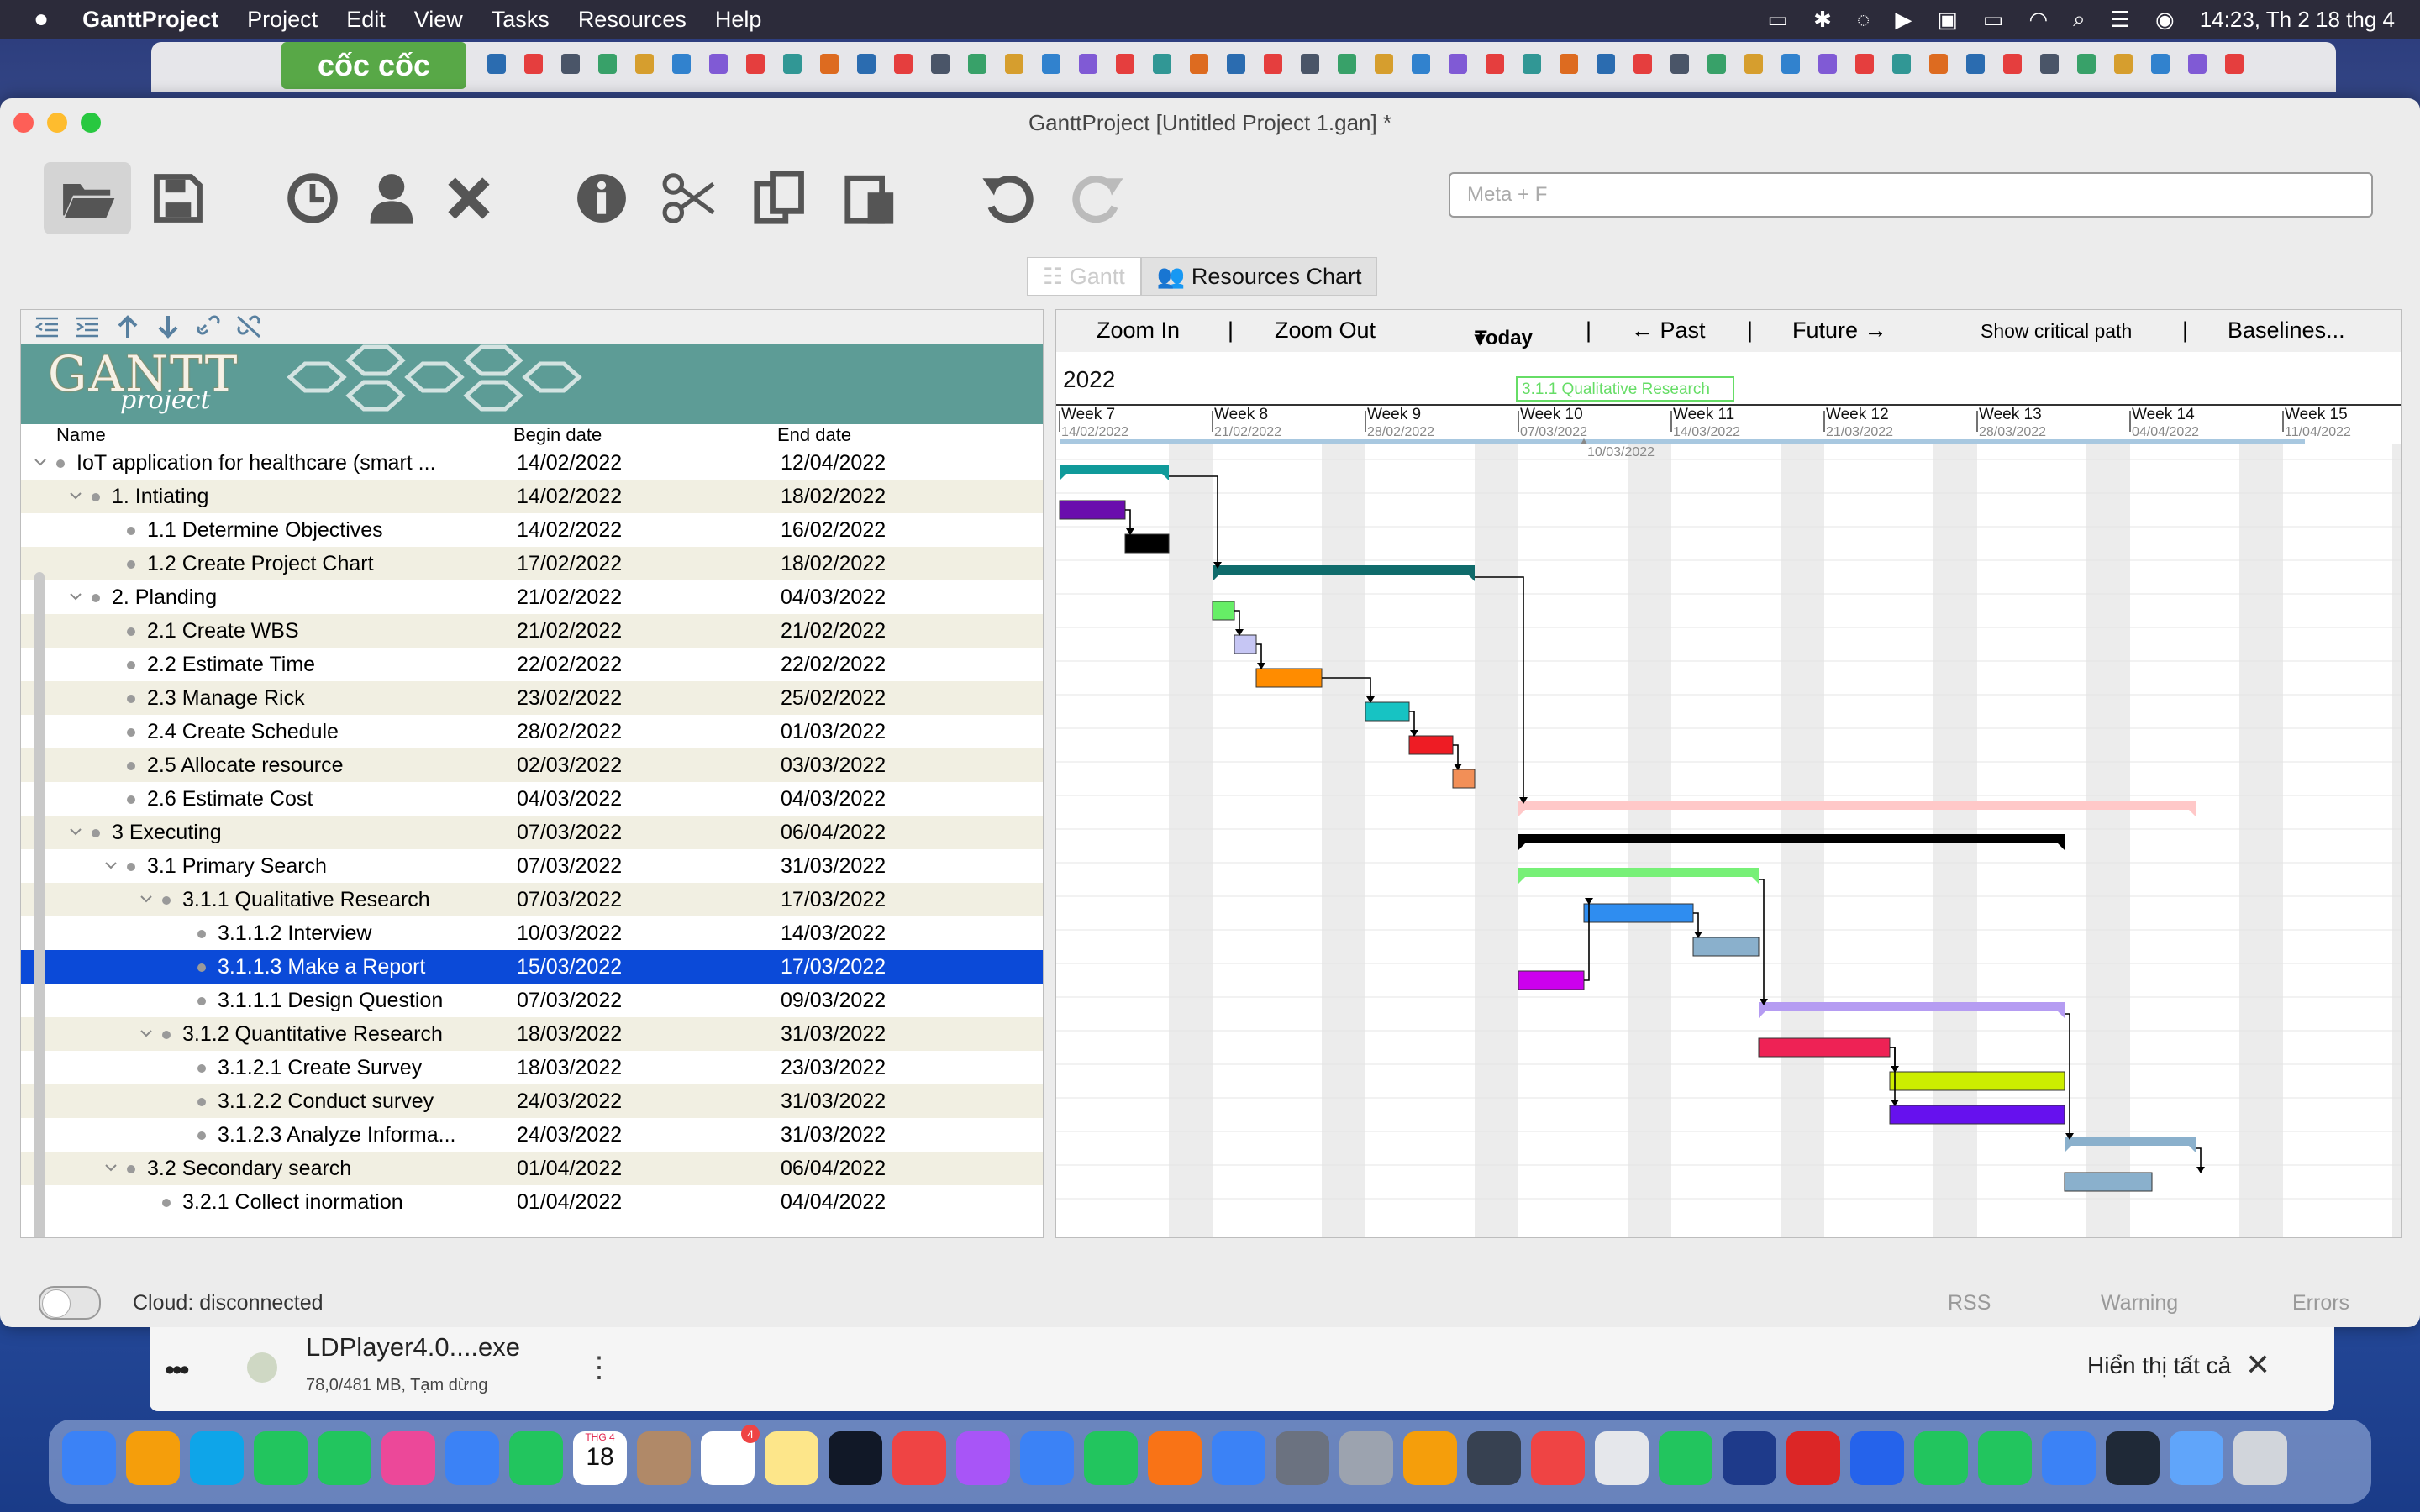  What do you see at coordinates (128, 327) in the screenshot?
I see `move-up-icon` at bounding box center [128, 327].